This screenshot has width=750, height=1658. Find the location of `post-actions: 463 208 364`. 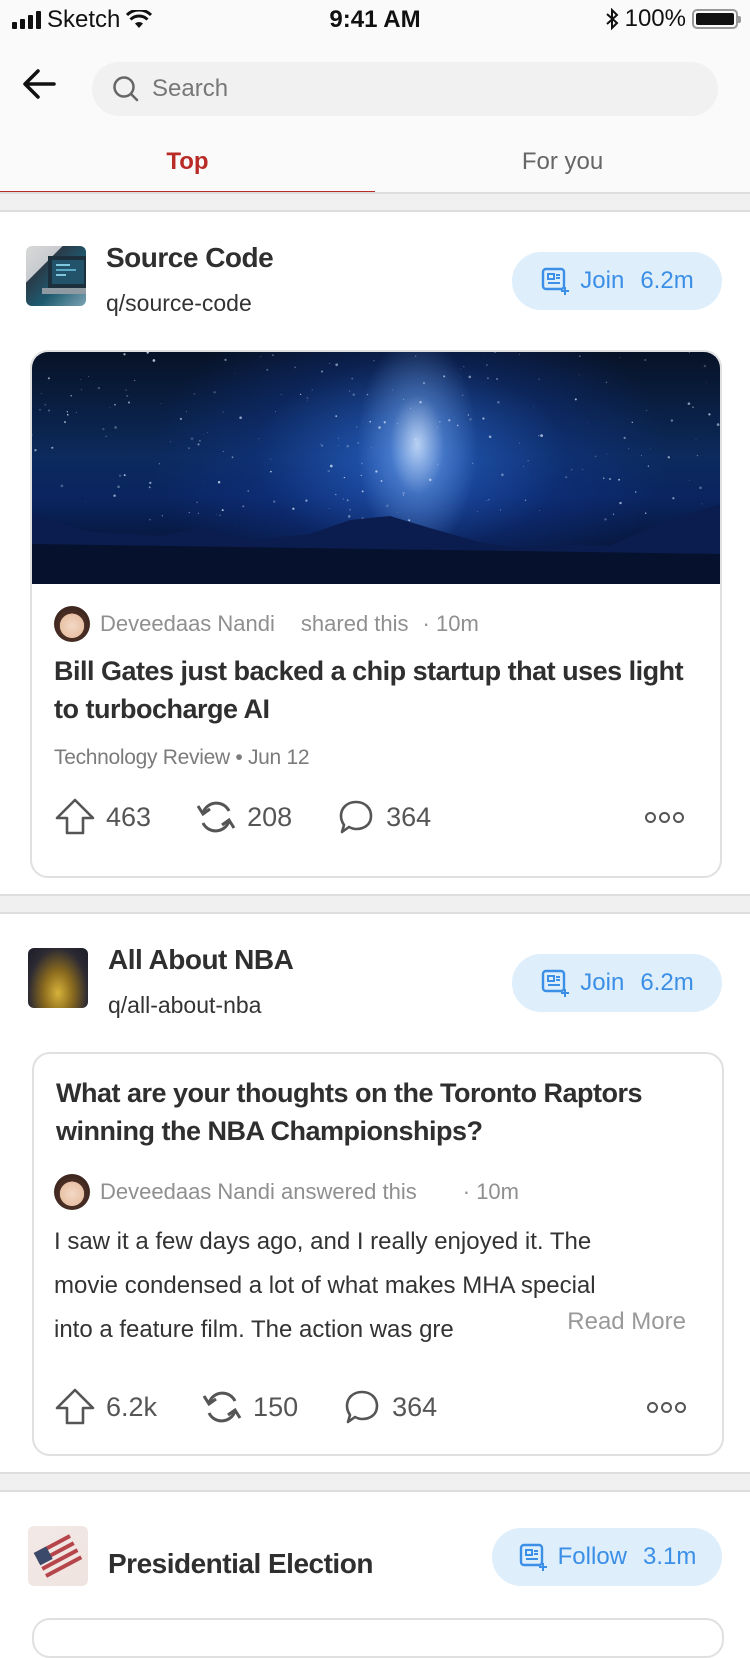

post-actions: 463 208 364 is located at coordinates (376, 817).